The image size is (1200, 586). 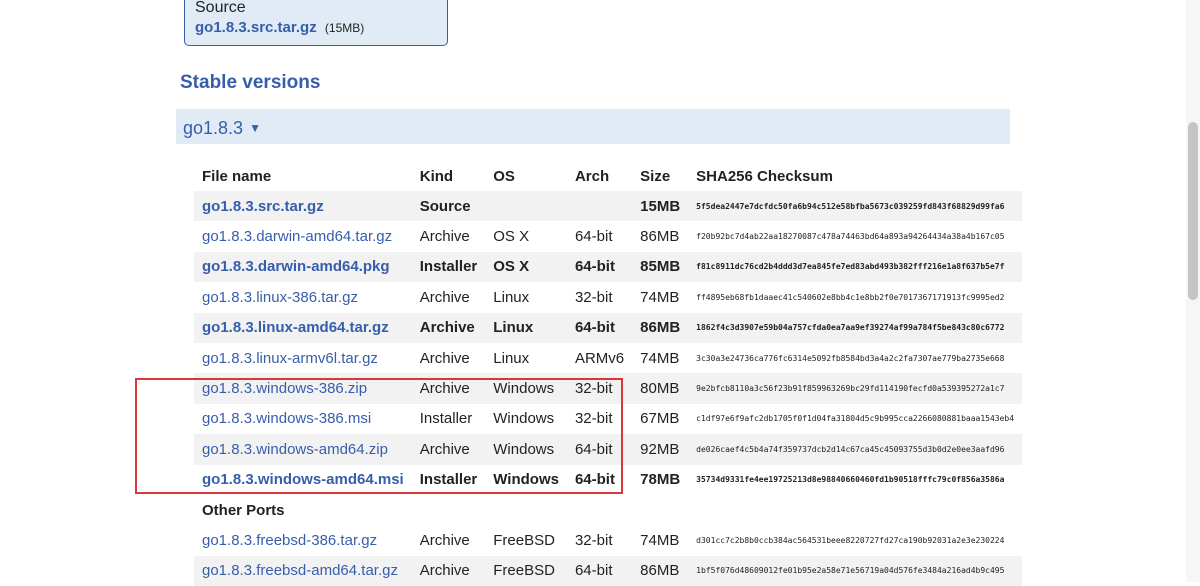 What do you see at coordinates (303, 570) in the screenshot?
I see `file-link: go1.8.3.freebsd-amd64.tar.gz` at bounding box center [303, 570].